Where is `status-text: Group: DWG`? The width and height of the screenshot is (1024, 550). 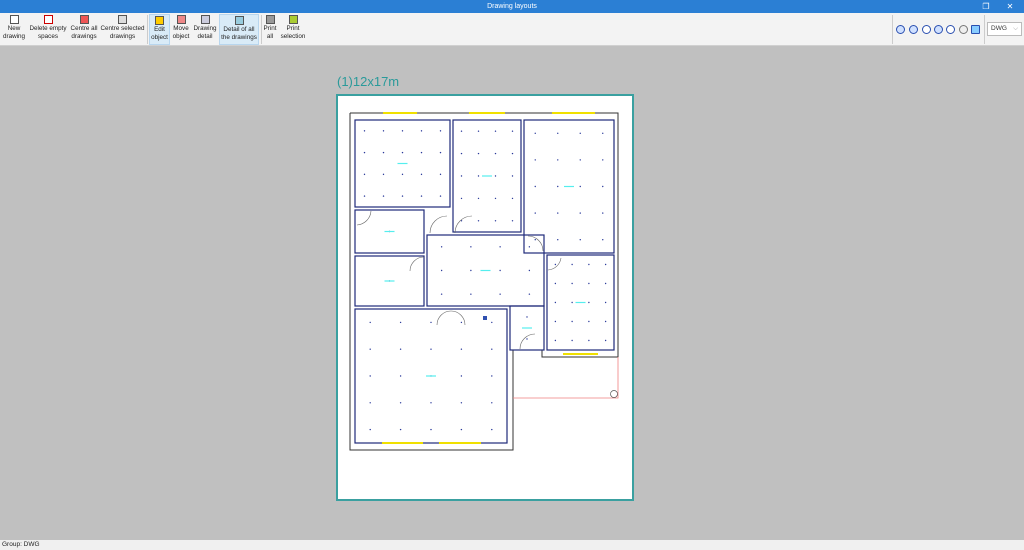
status-text: Group: DWG is located at coordinates (21, 544).